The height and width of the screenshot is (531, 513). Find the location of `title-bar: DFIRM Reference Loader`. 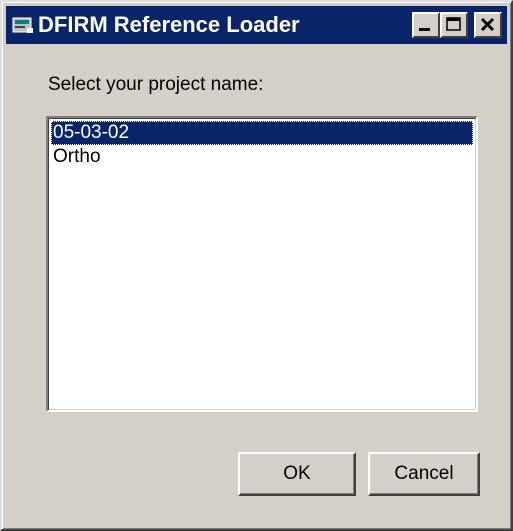

title-bar: DFIRM Reference Loader is located at coordinates (256, 25).